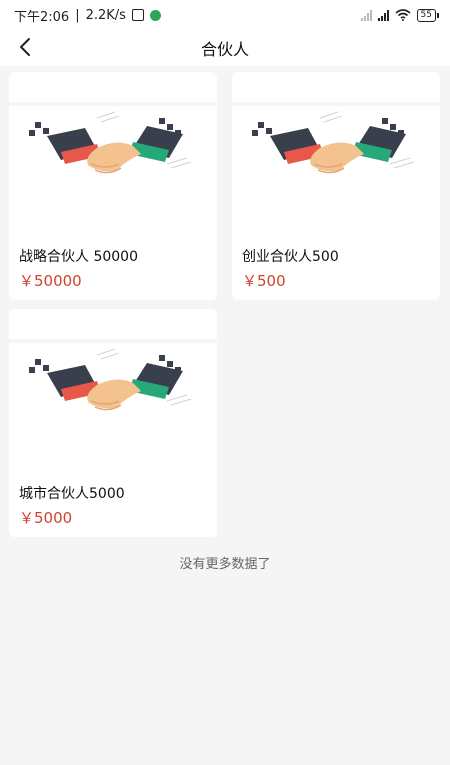  I want to click on battery-icon: 55, so click(428, 15).